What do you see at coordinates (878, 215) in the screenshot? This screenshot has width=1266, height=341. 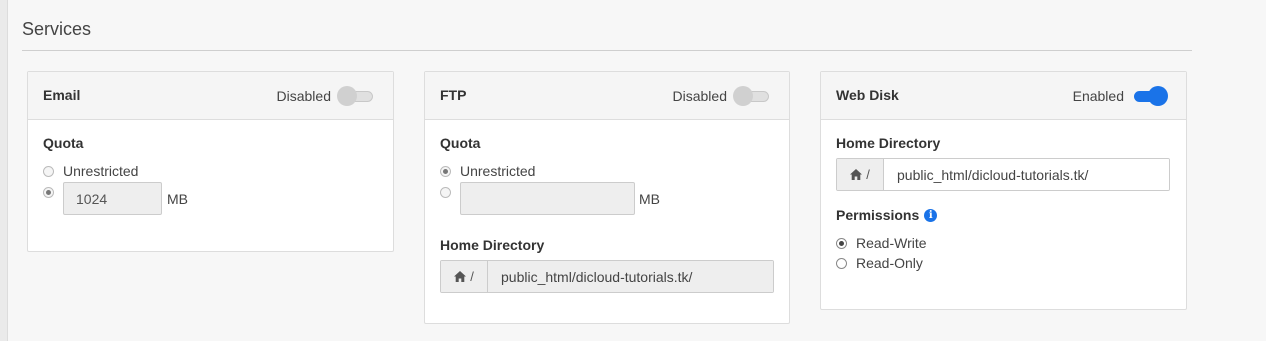 I see `webdisk-permissions-label: Permissions` at bounding box center [878, 215].